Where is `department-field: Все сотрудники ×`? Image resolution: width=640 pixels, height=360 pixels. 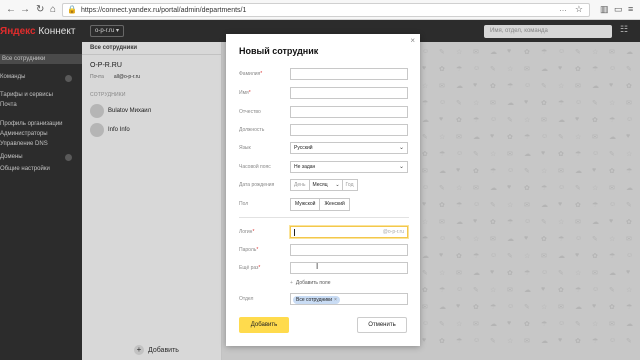
department-field: Все сотрудники × is located at coordinates (349, 299).